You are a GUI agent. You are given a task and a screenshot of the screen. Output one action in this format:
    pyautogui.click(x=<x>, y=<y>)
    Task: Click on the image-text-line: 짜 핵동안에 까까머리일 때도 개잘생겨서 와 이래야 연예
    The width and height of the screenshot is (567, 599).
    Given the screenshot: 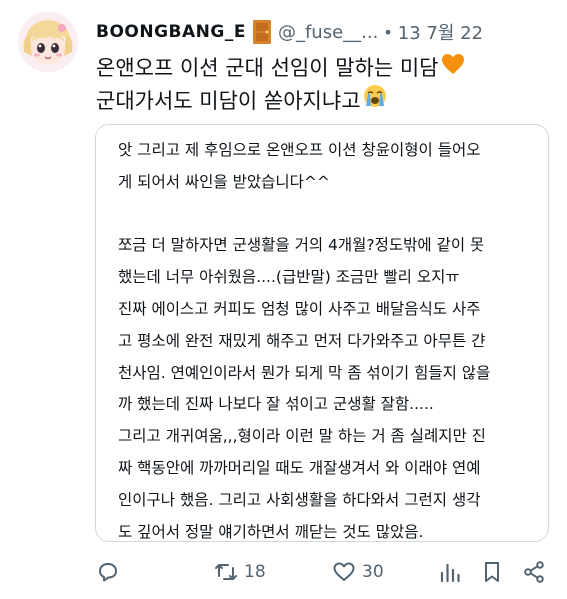 What is the action you would take?
    pyautogui.click(x=299, y=467)
    